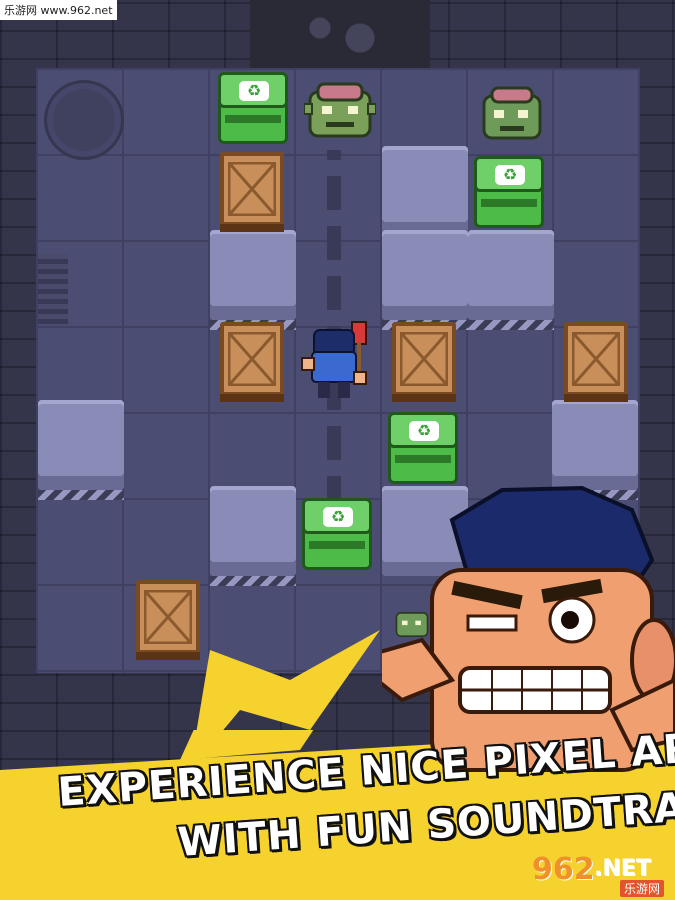 The image size is (675, 900). What do you see at coordinates (53, 289) in the screenshot?
I see `wall-vent` at bounding box center [53, 289].